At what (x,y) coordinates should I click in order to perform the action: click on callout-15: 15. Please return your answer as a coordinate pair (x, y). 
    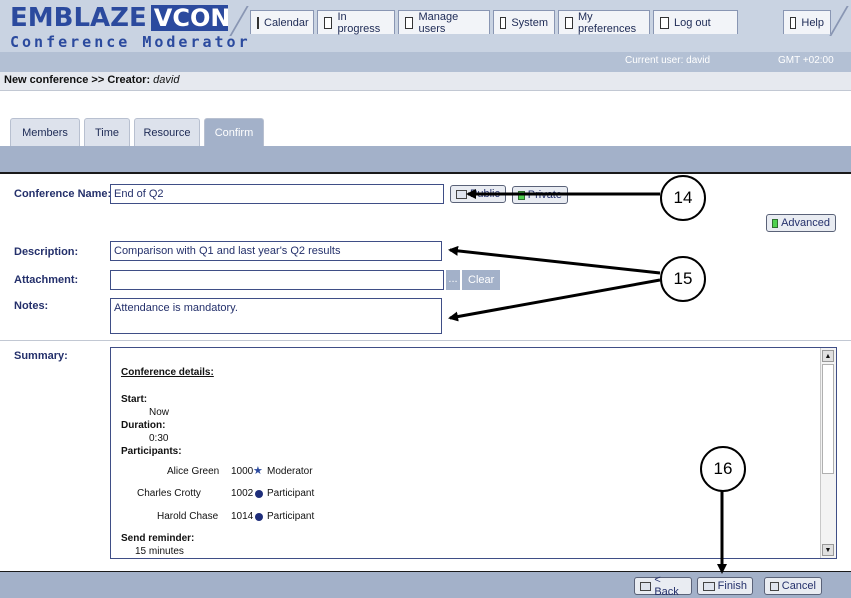
    Looking at the image, I should click on (683, 279).